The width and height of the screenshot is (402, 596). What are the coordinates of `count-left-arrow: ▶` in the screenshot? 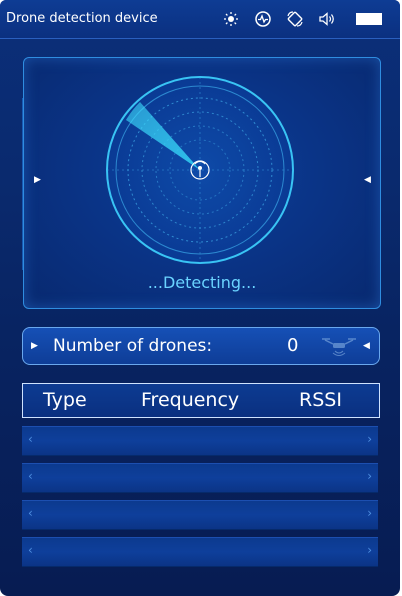 It's located at (34, 346).